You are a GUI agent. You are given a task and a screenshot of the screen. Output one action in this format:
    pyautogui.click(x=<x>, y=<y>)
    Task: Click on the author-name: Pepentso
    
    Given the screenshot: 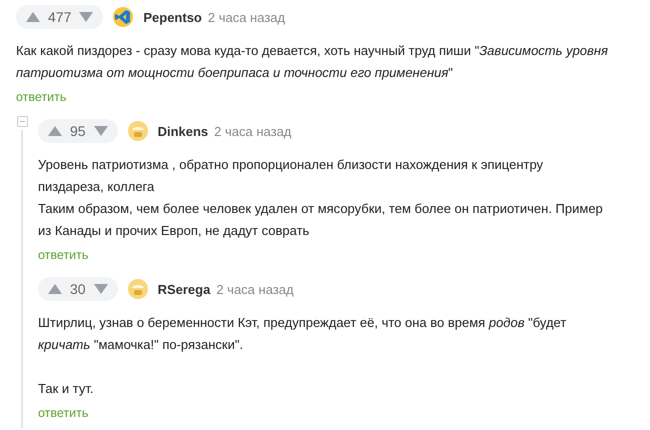 What is the action you would take?
    pyautogui.click(x=172, y=17)
    